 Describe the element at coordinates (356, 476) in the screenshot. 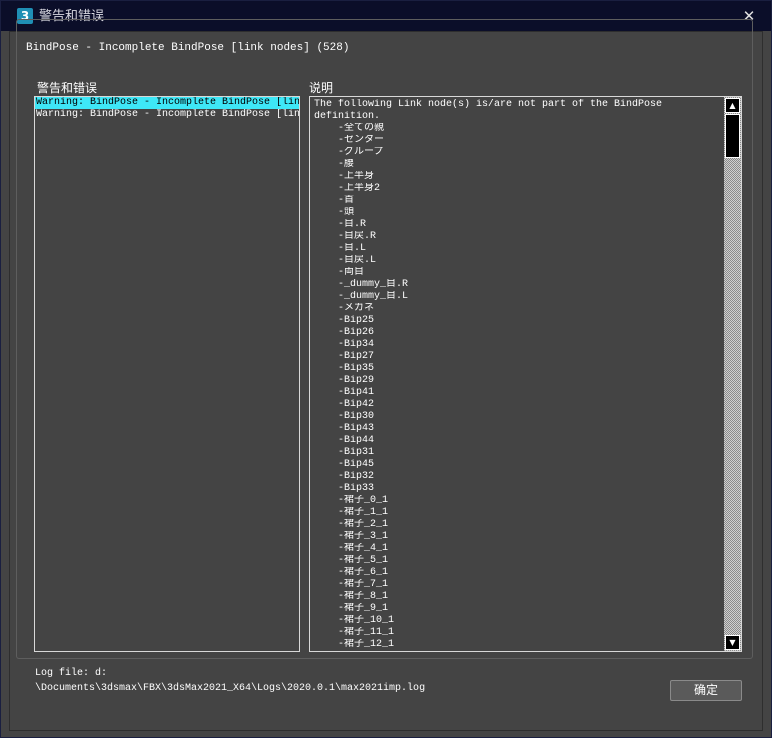

I see `link-node-item: -Bip32` at that location.